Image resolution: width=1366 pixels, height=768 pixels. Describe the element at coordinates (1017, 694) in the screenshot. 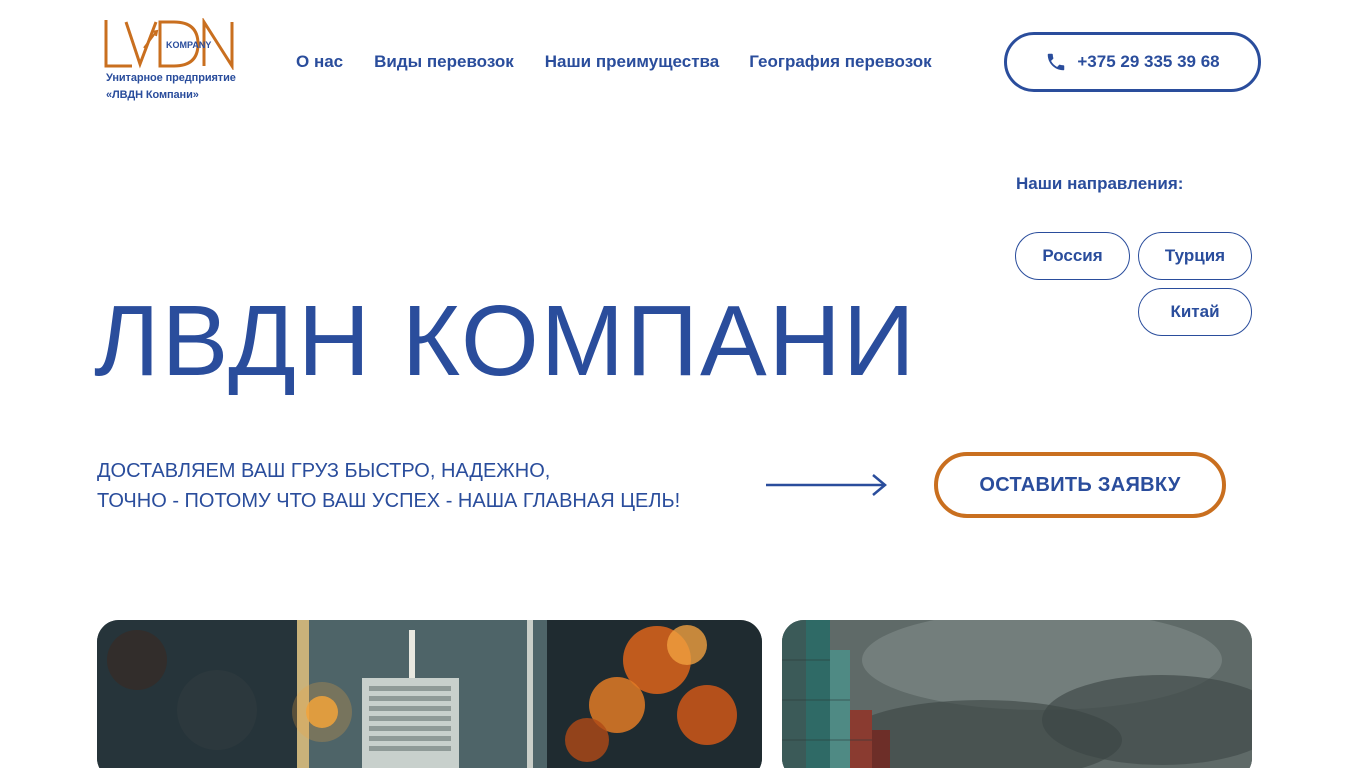

I see `port-containers-image` at that location.